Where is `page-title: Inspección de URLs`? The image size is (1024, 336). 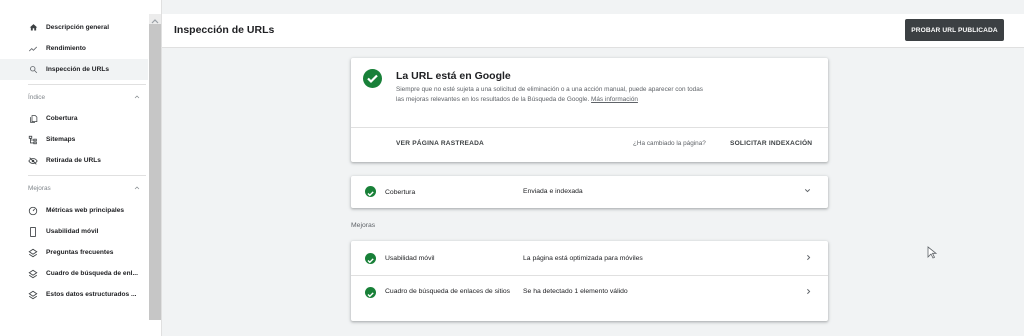 page-title: Inspección de URLs is located at coordinates (224, 30).